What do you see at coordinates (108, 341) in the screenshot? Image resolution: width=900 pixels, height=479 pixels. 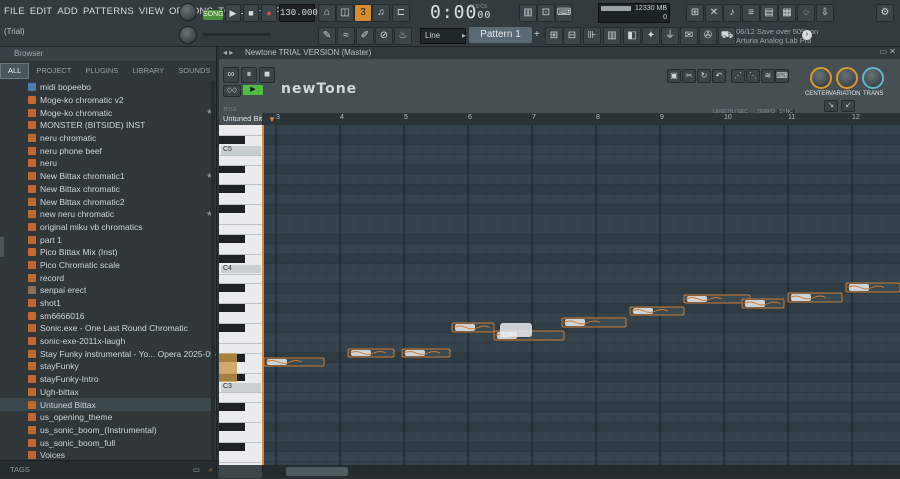 I see `browser-file-item: sonic-exe-2011x-laugh` at bounding box center [108, 341].